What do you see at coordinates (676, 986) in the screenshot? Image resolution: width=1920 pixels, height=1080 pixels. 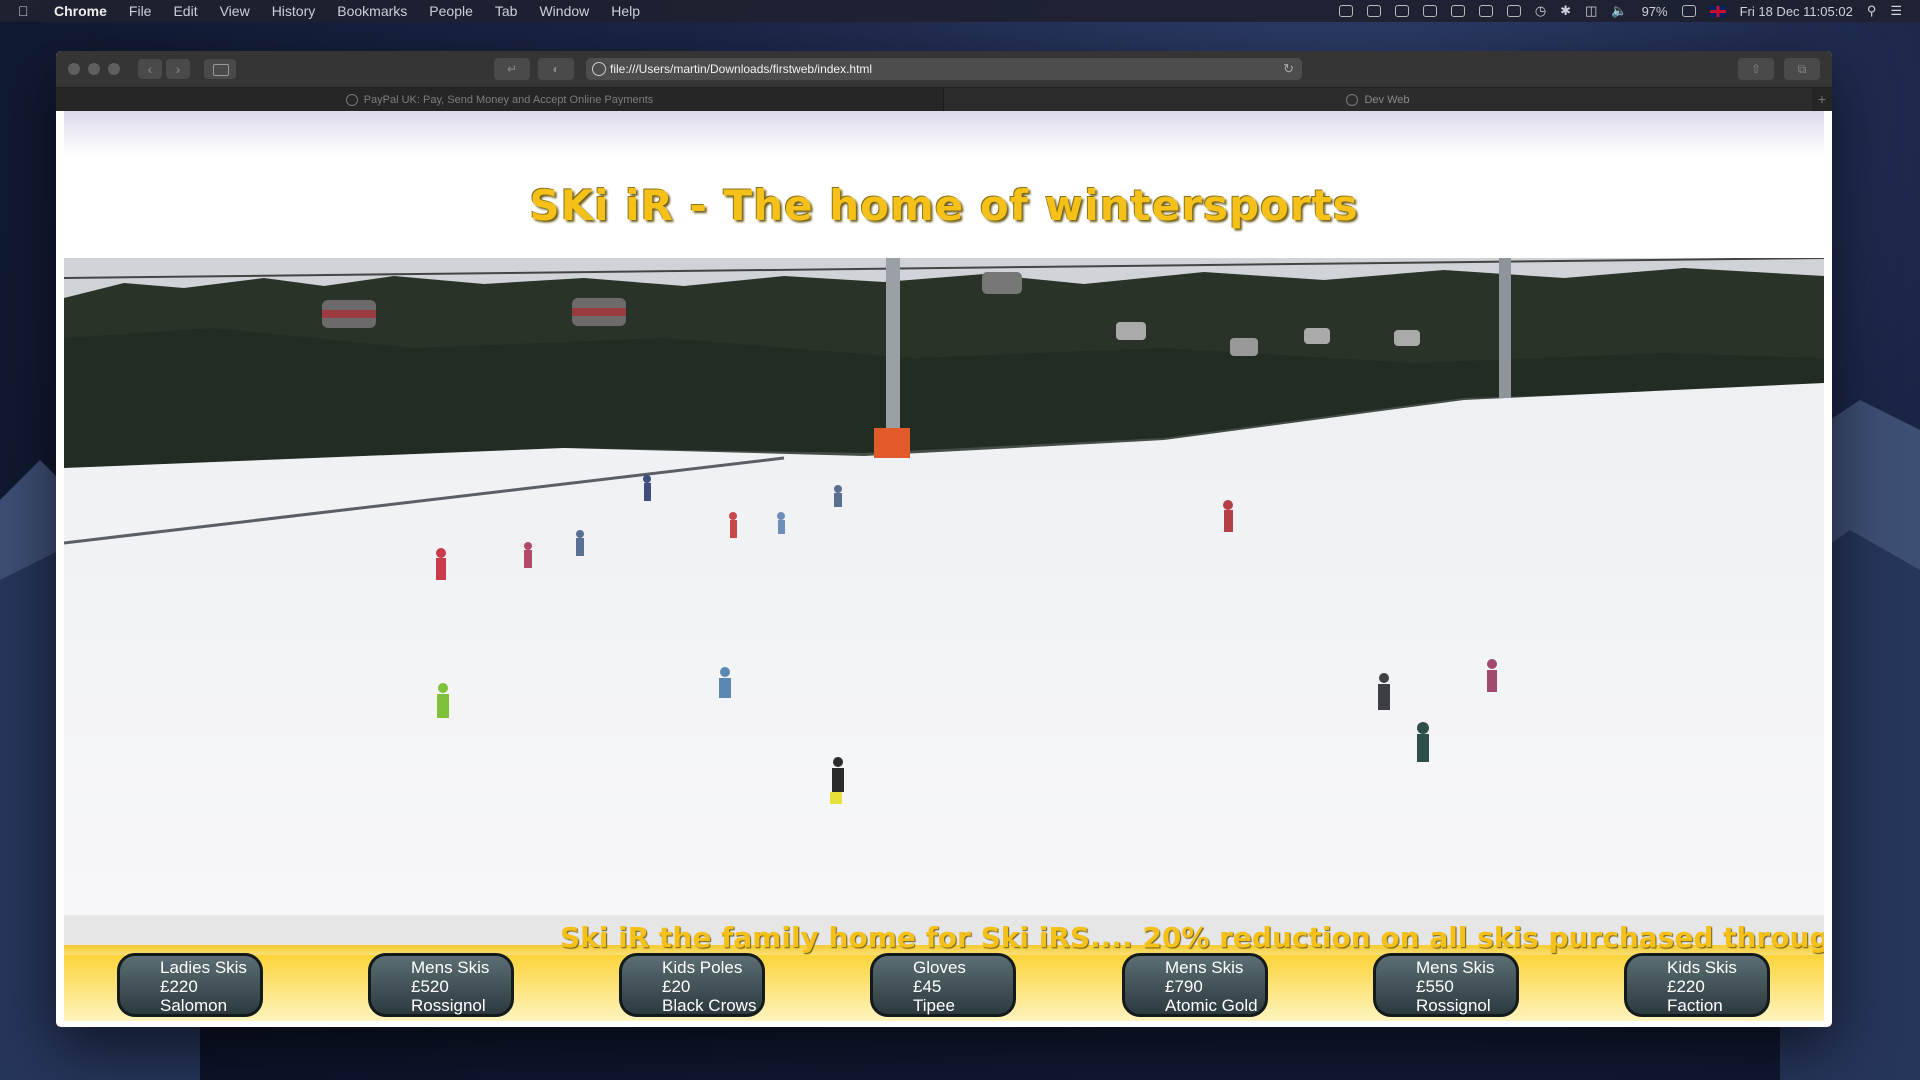 I see `product-price: £20` at bounding box center [676, 986].